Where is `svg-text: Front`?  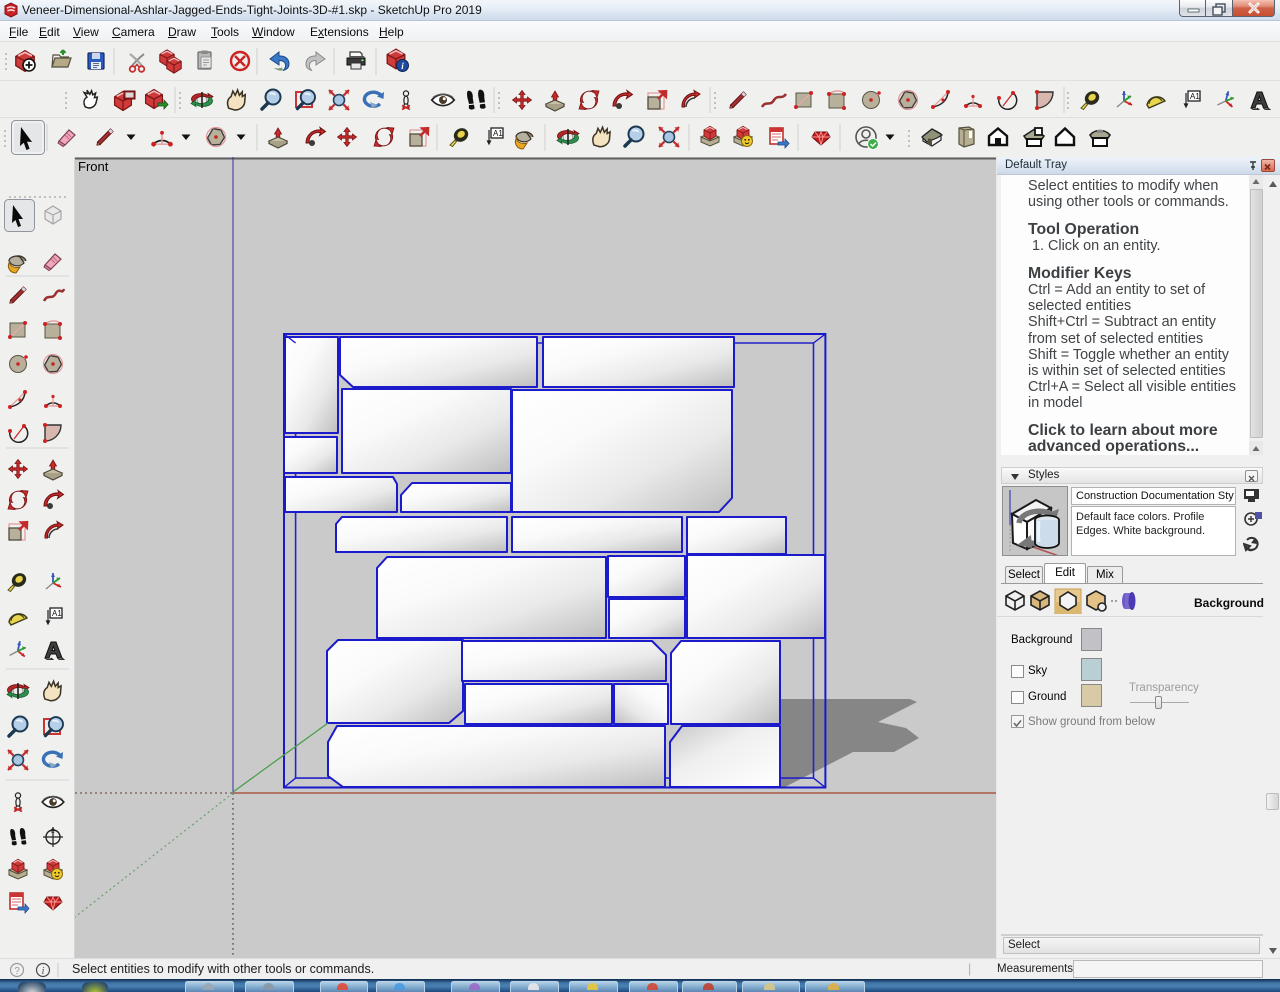
svg-text: Front is located at coordinates (93, 166).